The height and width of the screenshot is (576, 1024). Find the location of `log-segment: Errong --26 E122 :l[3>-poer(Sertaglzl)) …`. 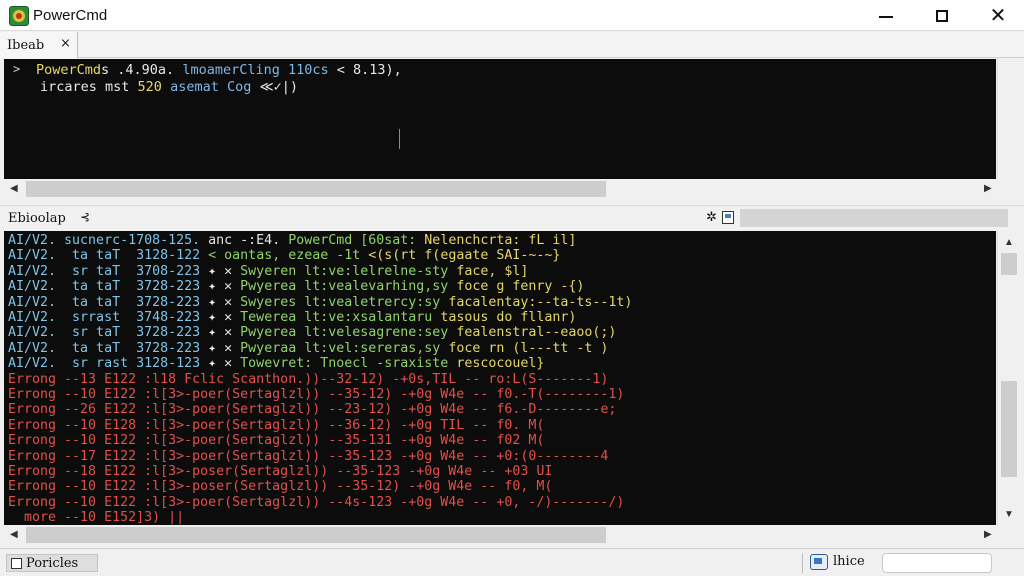

log-segment: Errong --26 E122 :l[3>-poer(Sertaglzl)) … is located at coordinates (312, 410).